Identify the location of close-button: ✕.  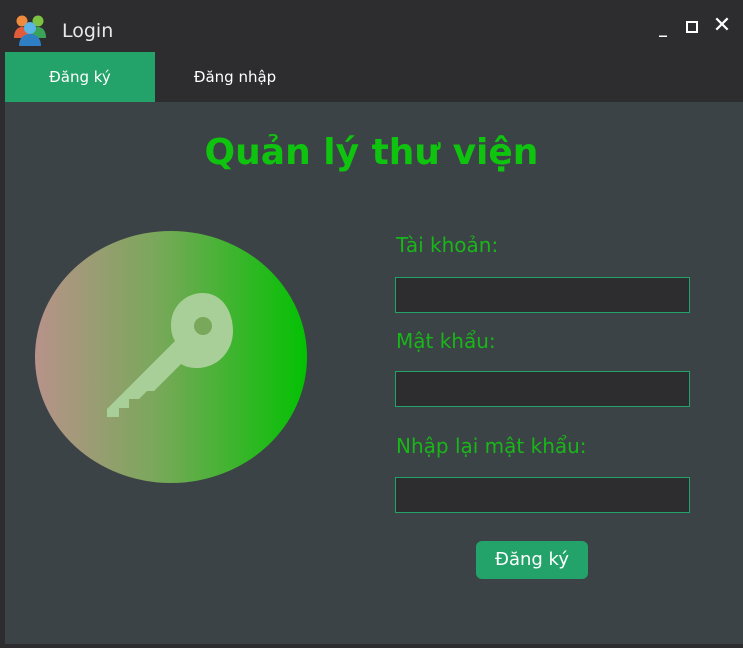
(722, 26).